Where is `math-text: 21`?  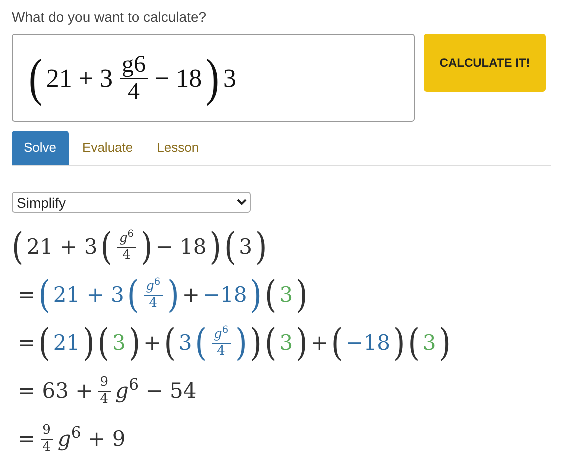
math-text: 21 is located at coordinates (66, 343).